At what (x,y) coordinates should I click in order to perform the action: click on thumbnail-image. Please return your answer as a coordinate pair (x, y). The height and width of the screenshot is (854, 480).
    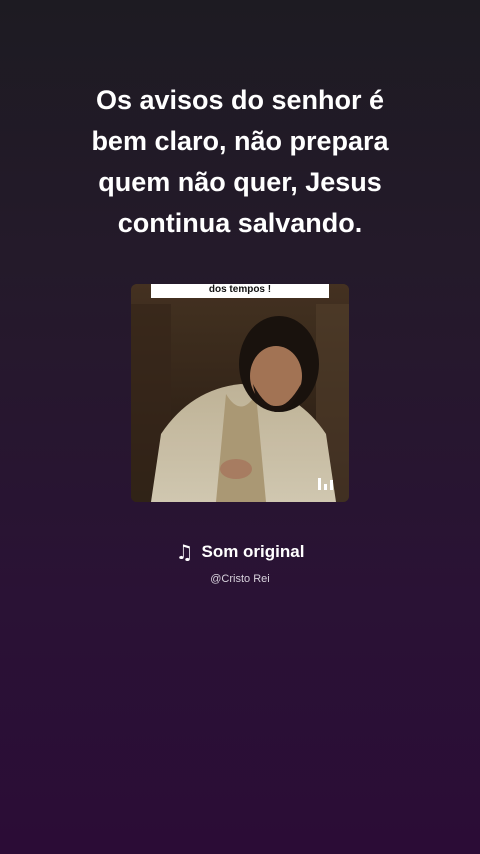
    Looking at the image, I should click on (240, 393).